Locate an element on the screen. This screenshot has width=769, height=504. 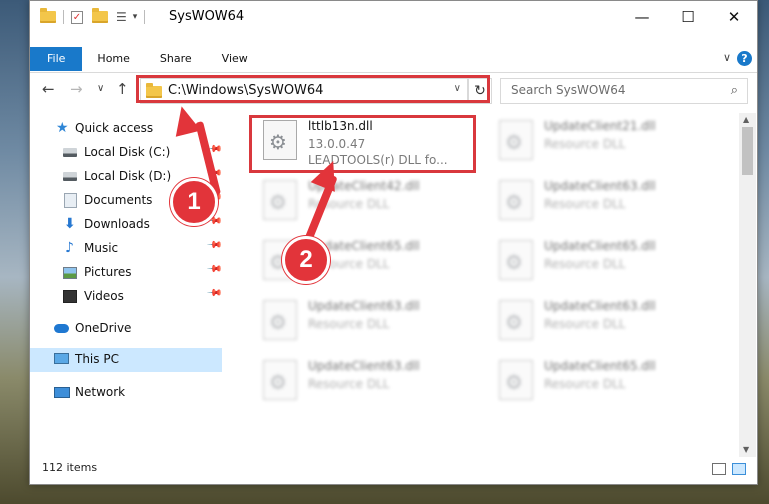
scroll-down-icon: ▼ is located at coordinates (746, 449).